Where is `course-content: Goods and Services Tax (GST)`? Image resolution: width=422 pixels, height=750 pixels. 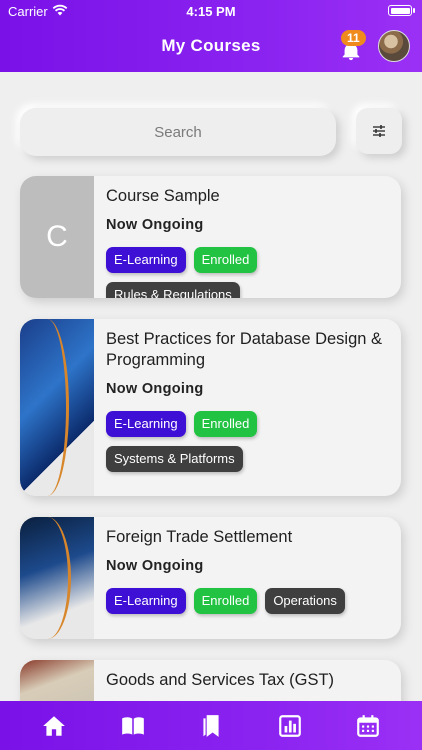 course-content: Goods and Services Tax (GST) is located at coordinates (247, 680).